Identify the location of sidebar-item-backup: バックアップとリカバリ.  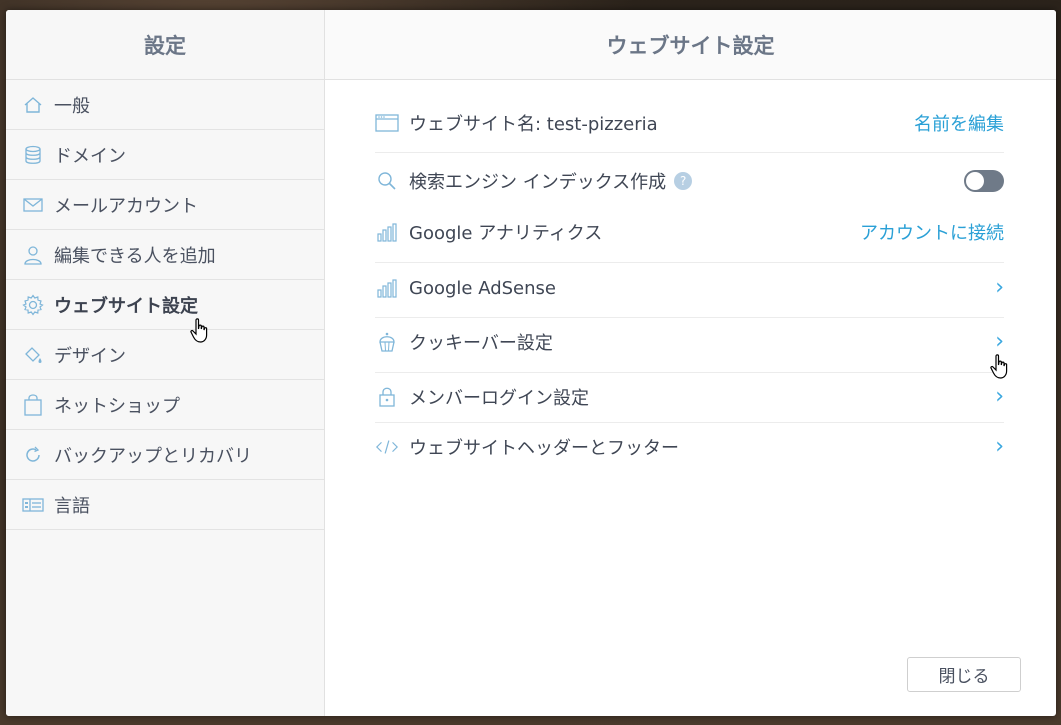
(165, 455).